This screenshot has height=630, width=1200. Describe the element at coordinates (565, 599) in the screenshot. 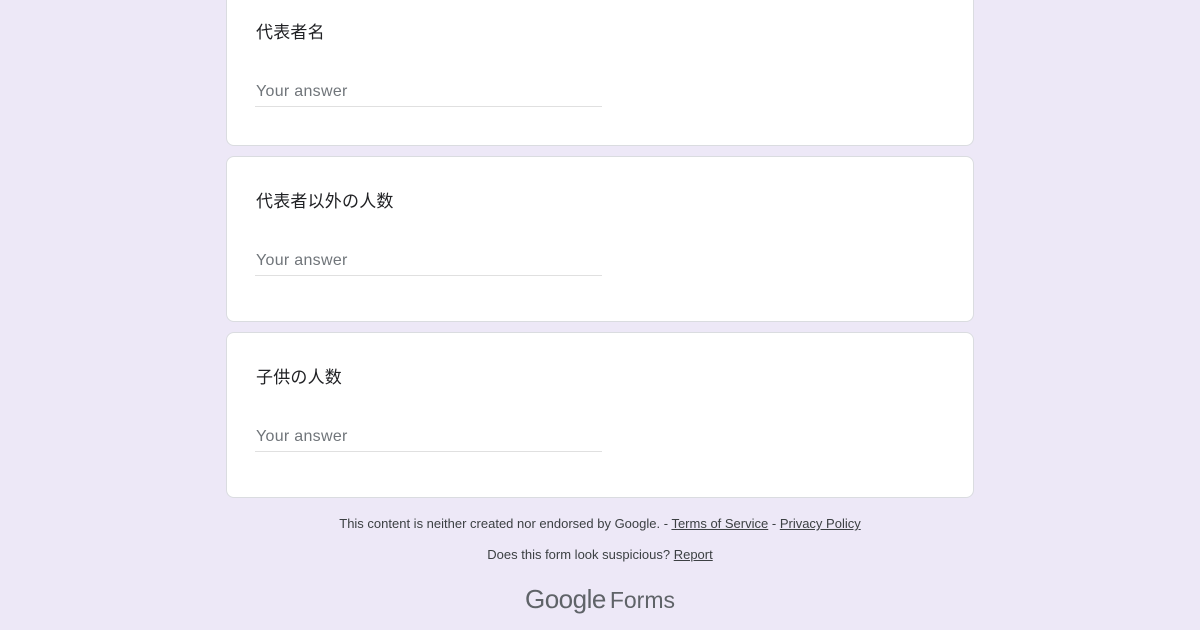

I see `google-wordmark: Google` at that location.